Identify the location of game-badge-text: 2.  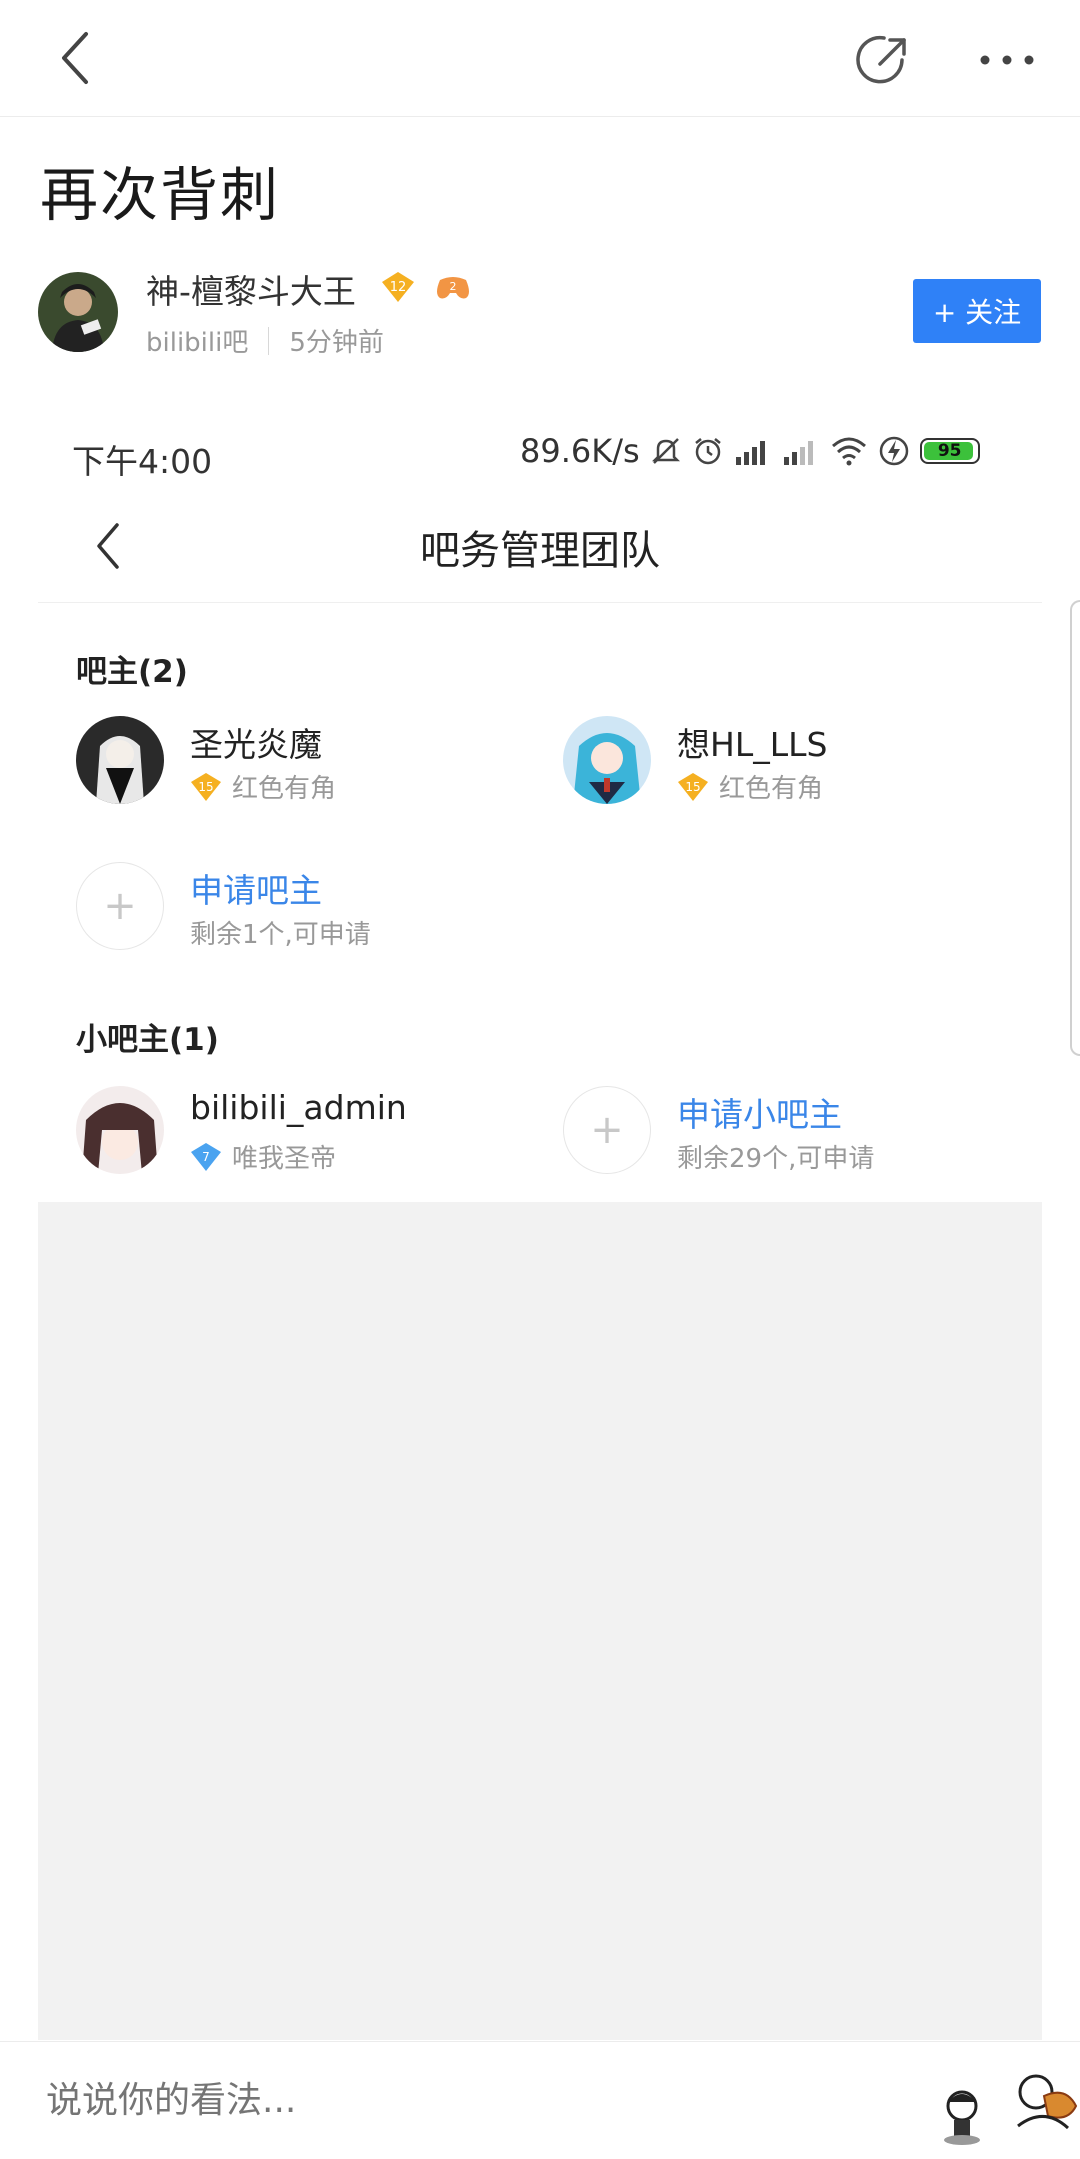
(453, 286).